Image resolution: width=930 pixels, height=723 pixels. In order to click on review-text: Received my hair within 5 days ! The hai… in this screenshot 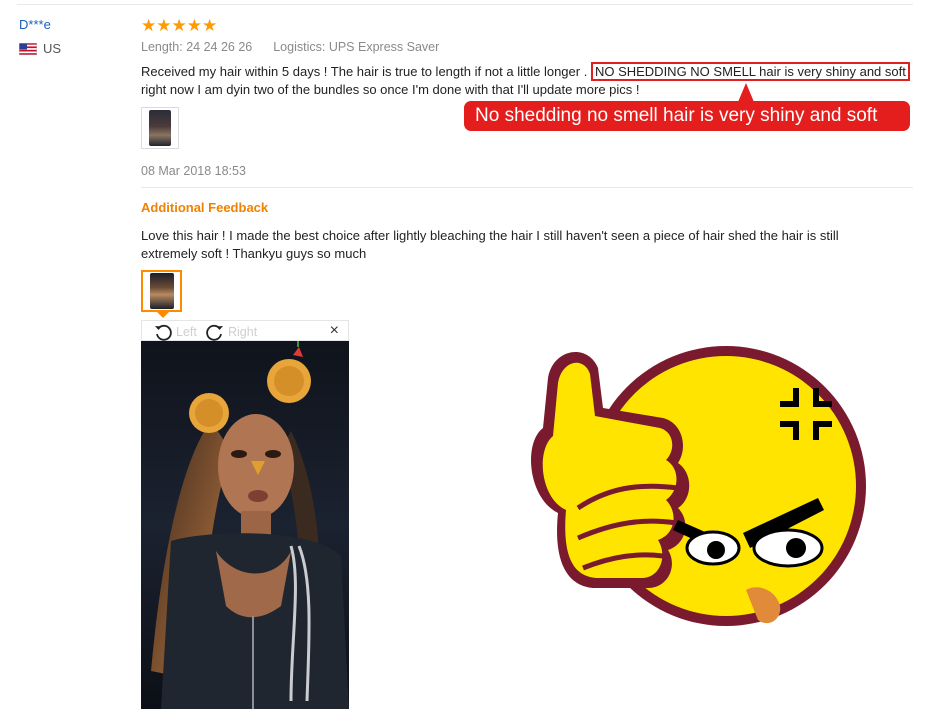, I will do `click(527, 80)`.